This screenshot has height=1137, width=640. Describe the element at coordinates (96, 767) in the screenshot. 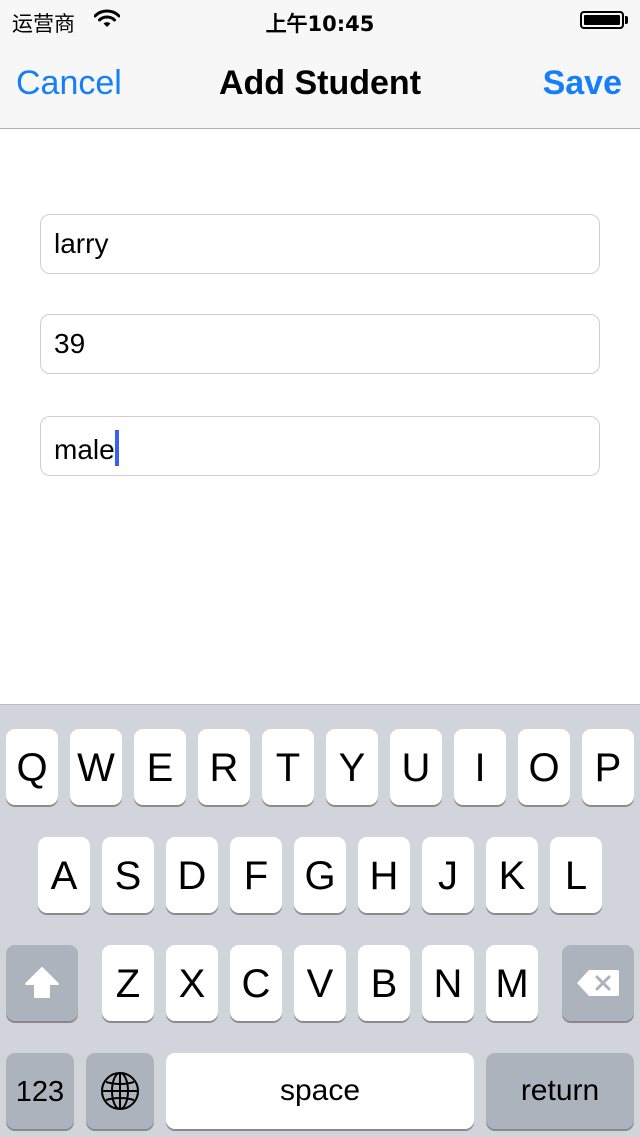

I see `key-w: W` at that location.